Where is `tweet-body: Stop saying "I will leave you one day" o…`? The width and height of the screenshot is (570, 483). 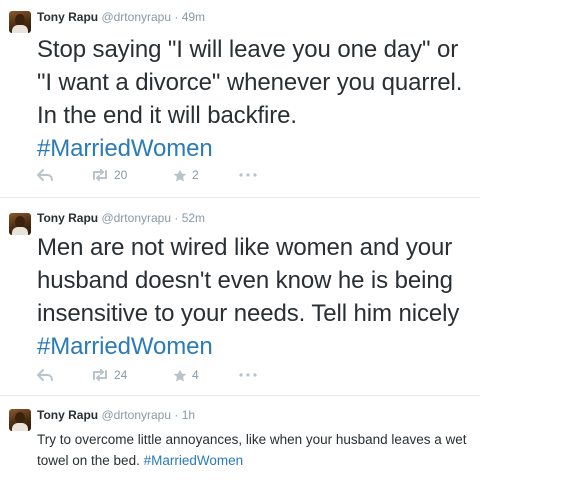 tweet-body: Stop saying "I will leave you one day" o… is located at coordinates (250, 82).